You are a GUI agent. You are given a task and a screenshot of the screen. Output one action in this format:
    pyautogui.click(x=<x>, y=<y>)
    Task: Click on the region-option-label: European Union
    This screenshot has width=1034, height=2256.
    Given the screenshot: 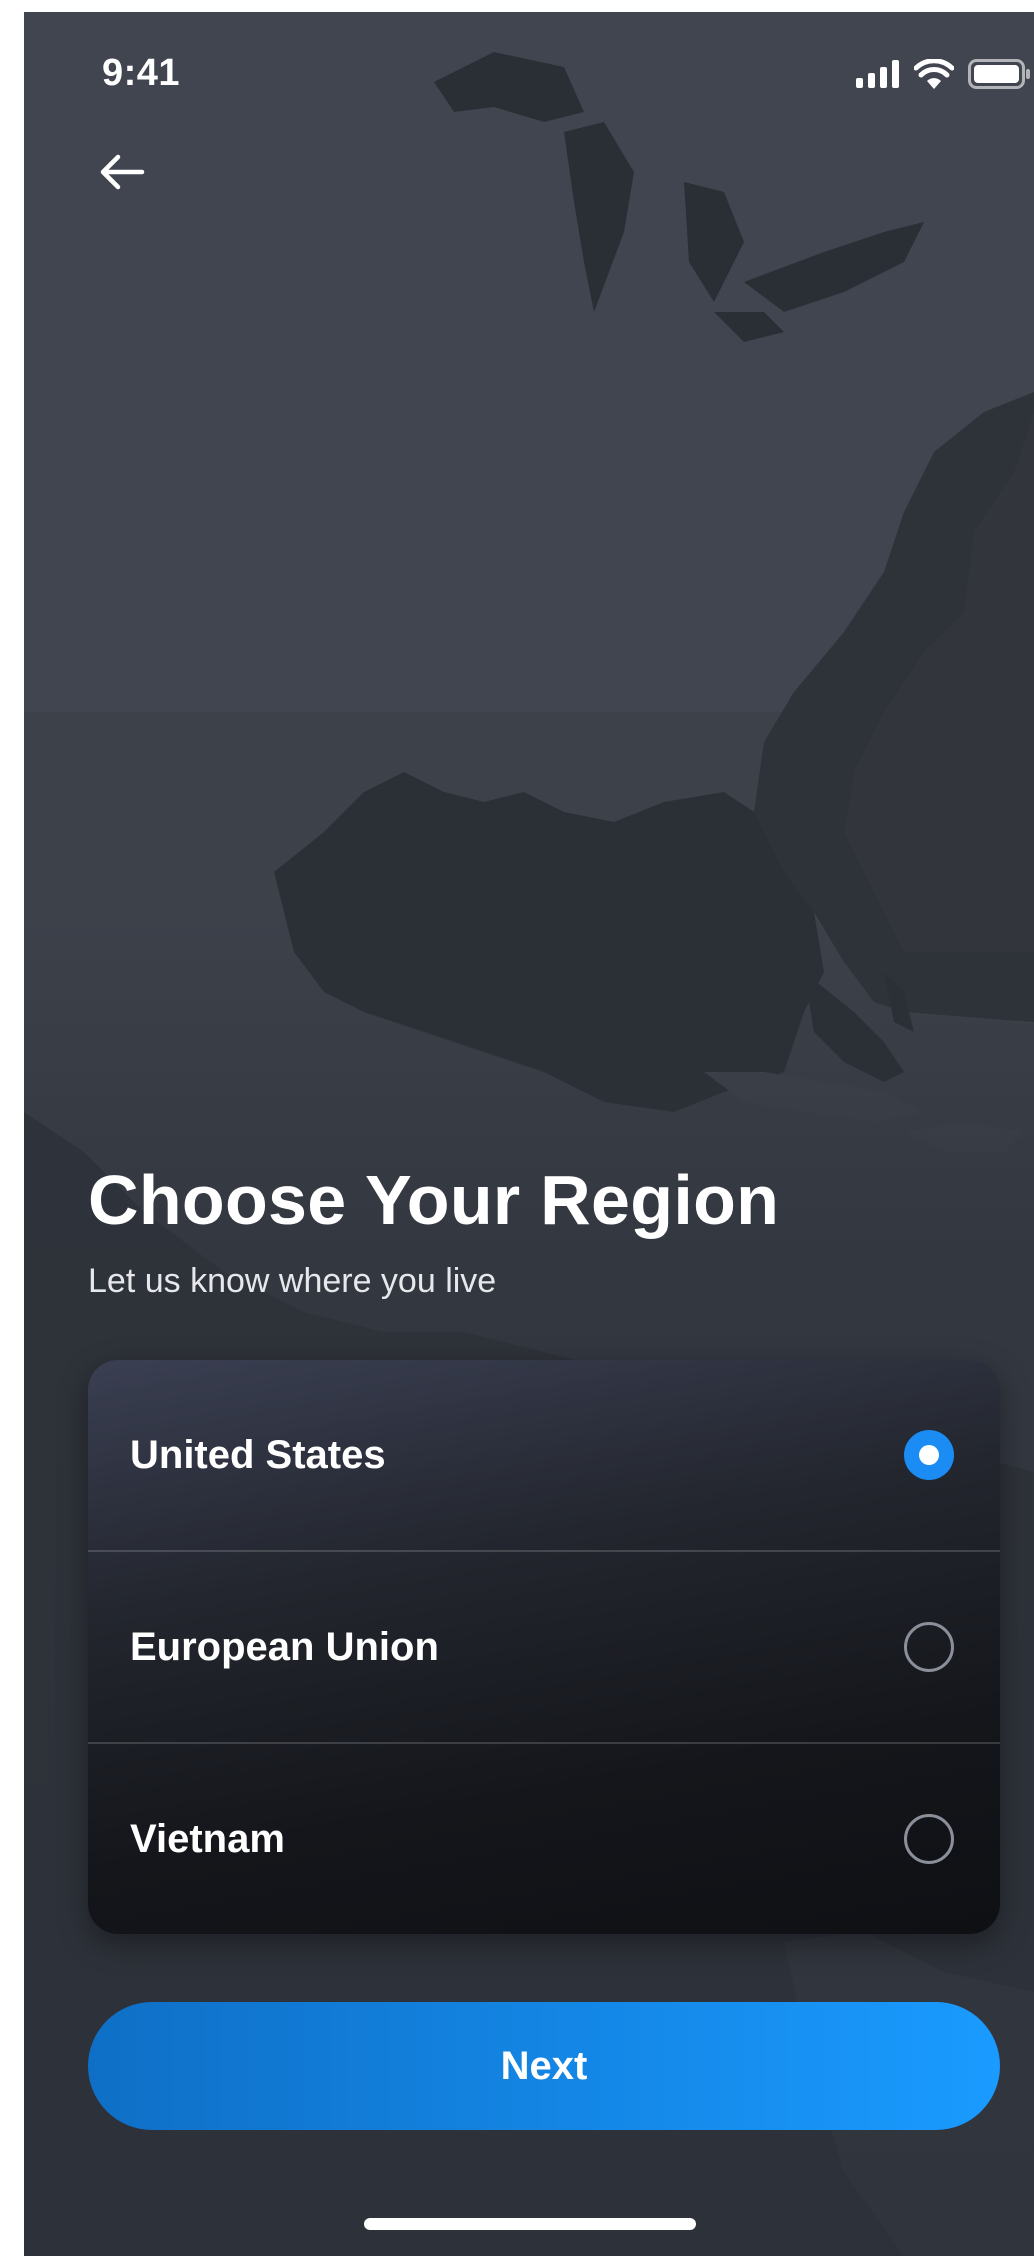 What is the action you would take?
    pyautogui.click(x=284, y=1646)
    